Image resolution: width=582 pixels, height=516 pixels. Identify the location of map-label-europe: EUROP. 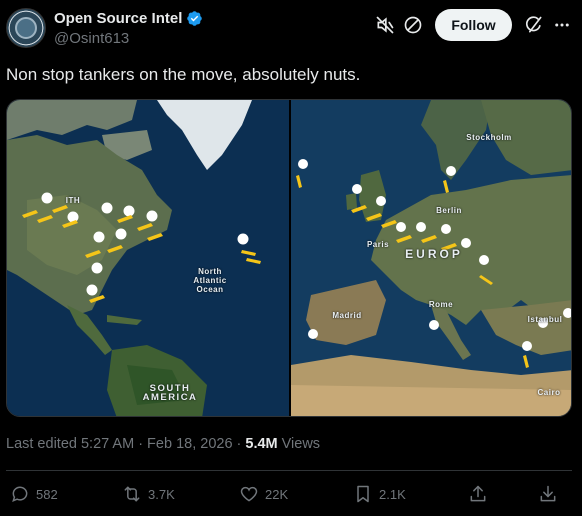
(434, 254).